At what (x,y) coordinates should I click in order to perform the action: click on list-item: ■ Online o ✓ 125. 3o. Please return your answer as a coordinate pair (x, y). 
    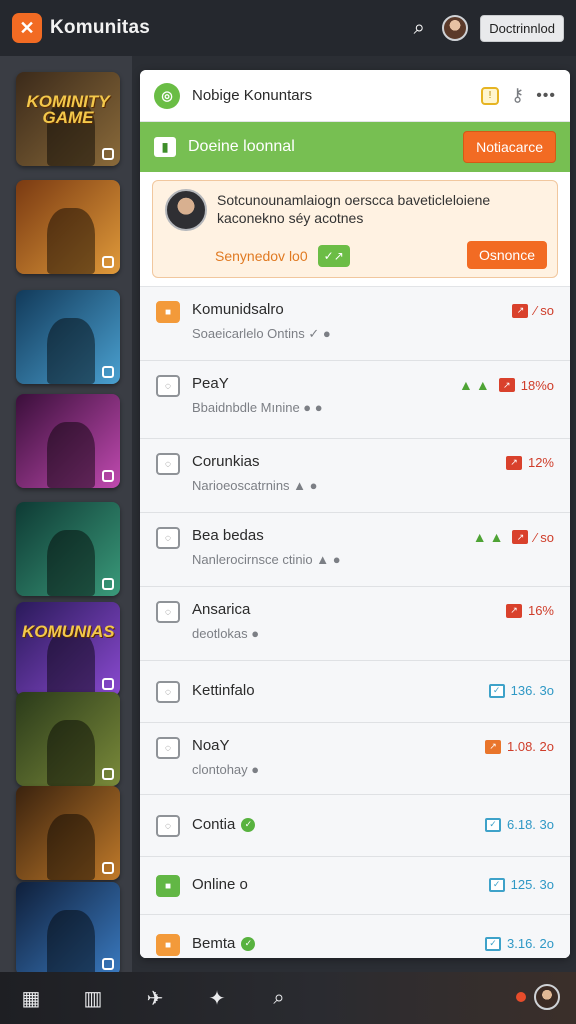
    Looking at the image, I should click on (355, 886).